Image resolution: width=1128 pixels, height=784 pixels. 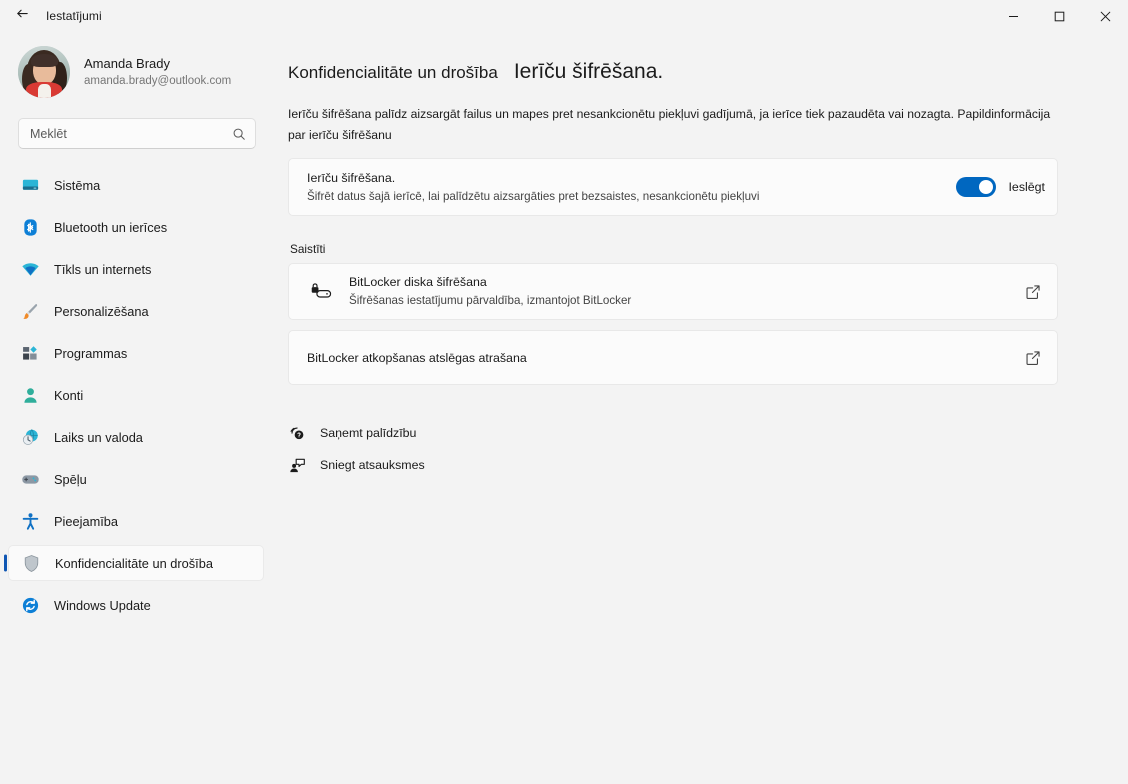 I want to click on device-encryption-title: Ierīču šifrēšana., so click(x=351, y=177).